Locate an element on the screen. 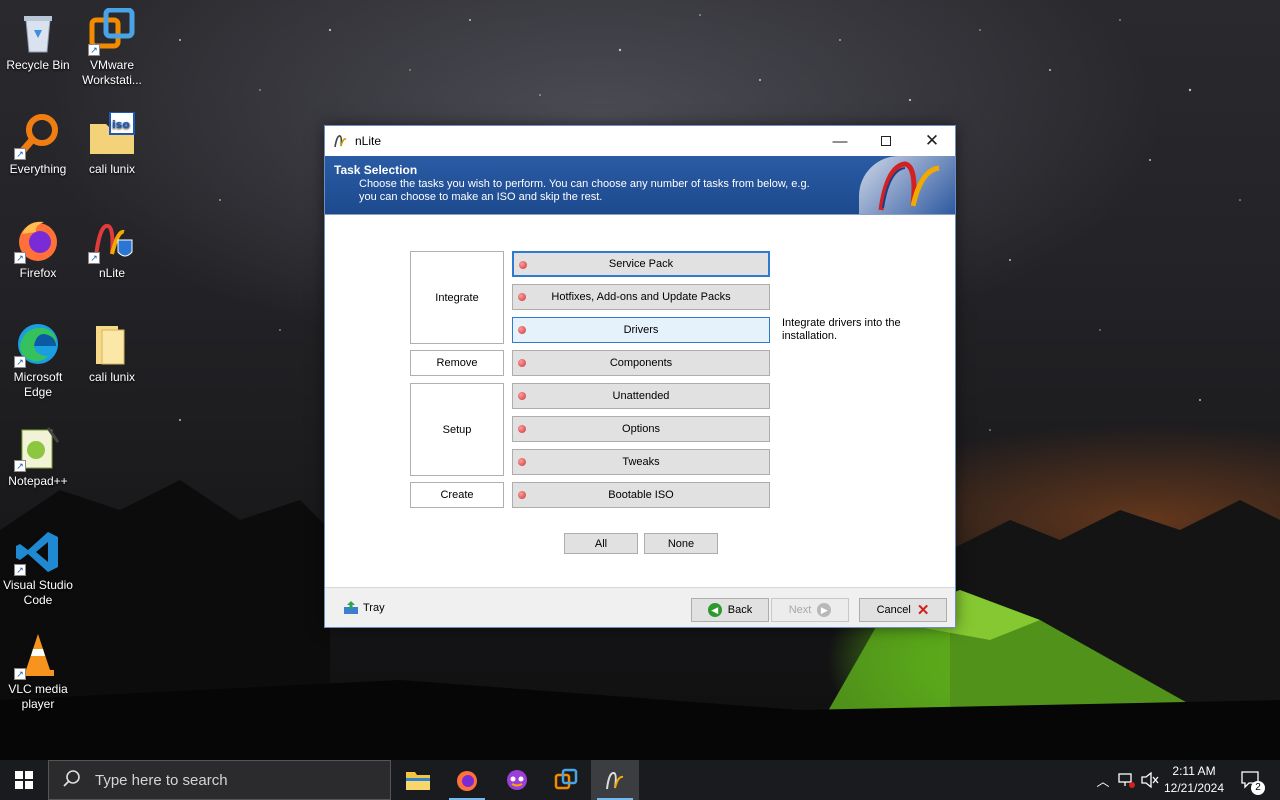  windows-logo-icon is located at coordinates (24, 780).